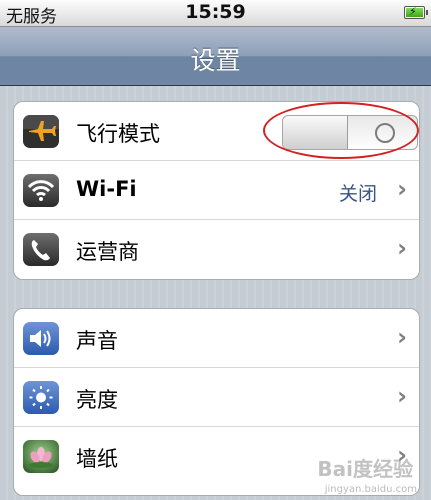 The image size is (431, 500). I want to click on phone-icon, so click(41, 249).